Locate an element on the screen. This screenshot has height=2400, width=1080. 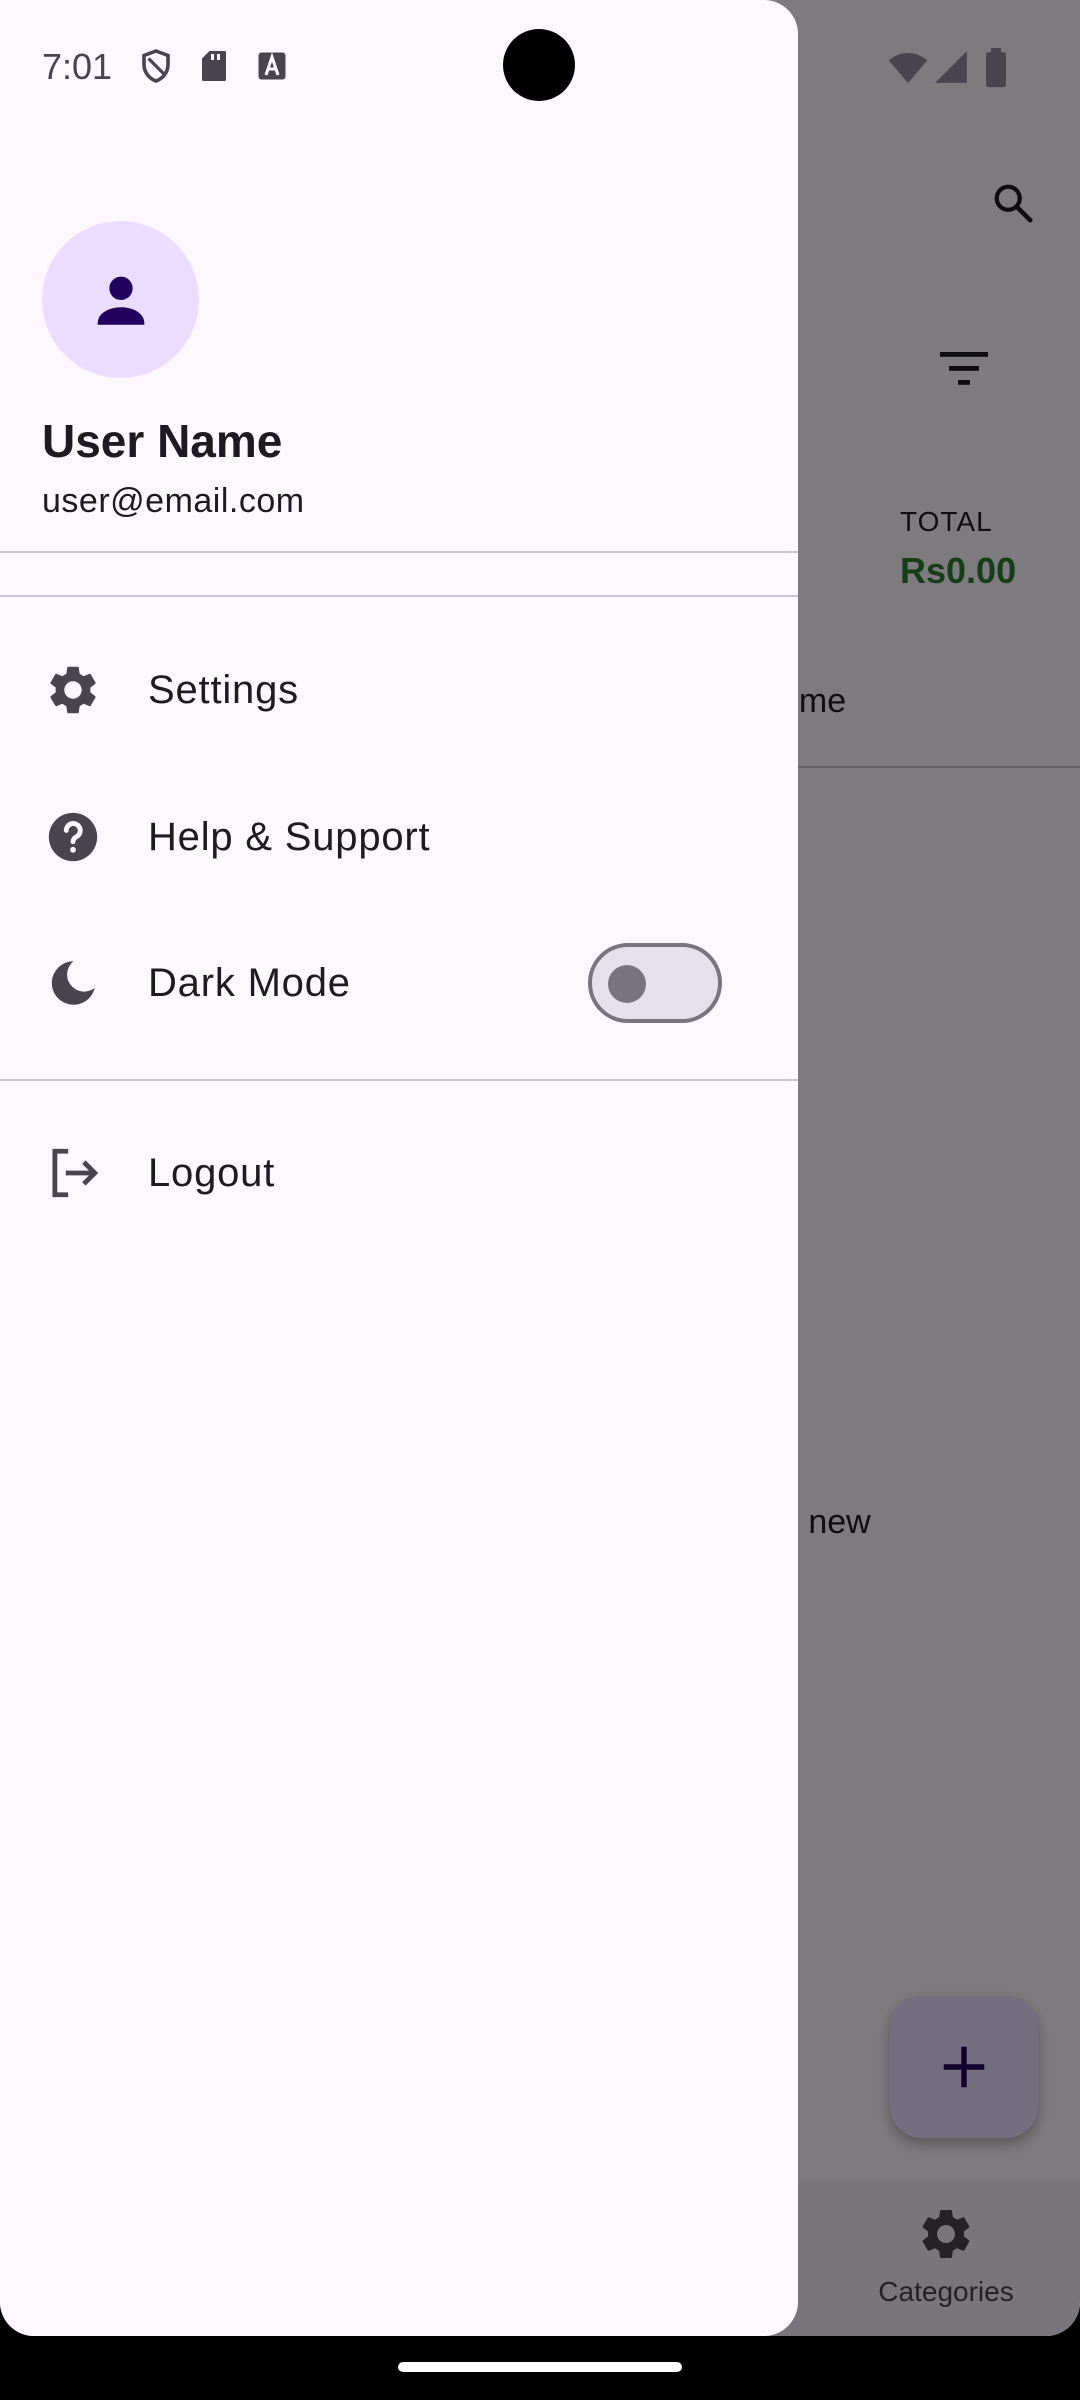
camera-cutout is located at coordinates (539, 65).